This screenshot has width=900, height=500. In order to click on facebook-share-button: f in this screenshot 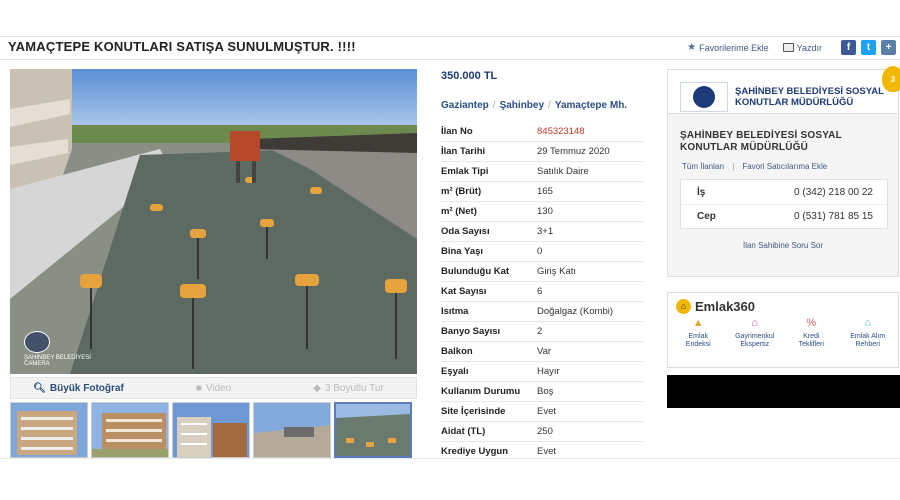, I will do `click(848, 47)`.